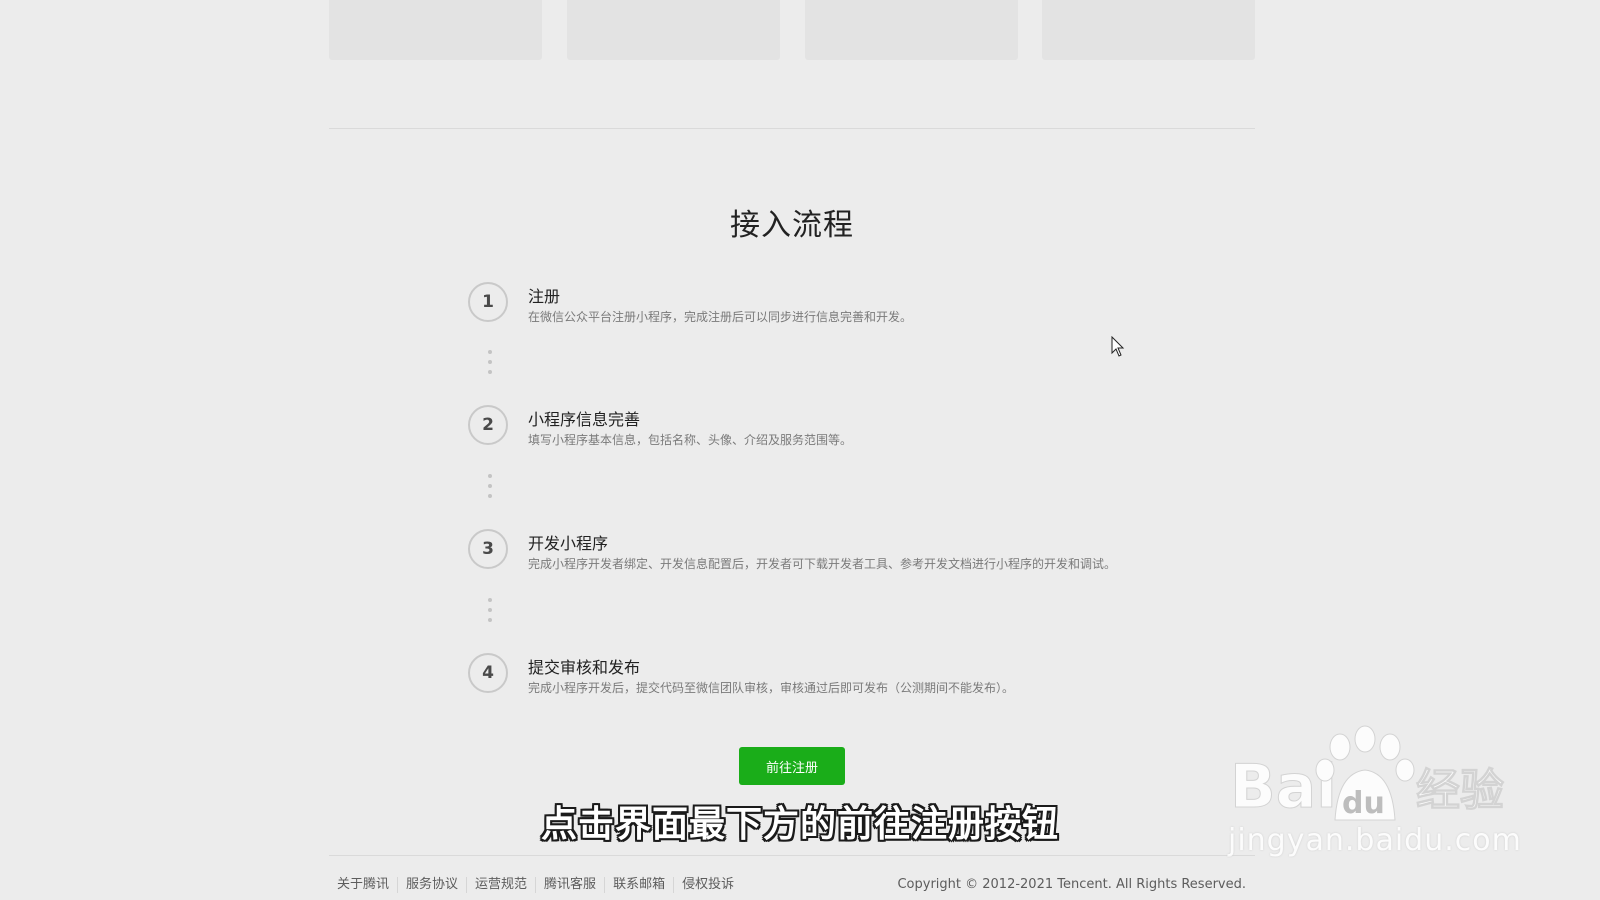 The height and width of the screenshot is (900, 1600). I want to click on mouse-cursor-icon, so click(1118, 346).